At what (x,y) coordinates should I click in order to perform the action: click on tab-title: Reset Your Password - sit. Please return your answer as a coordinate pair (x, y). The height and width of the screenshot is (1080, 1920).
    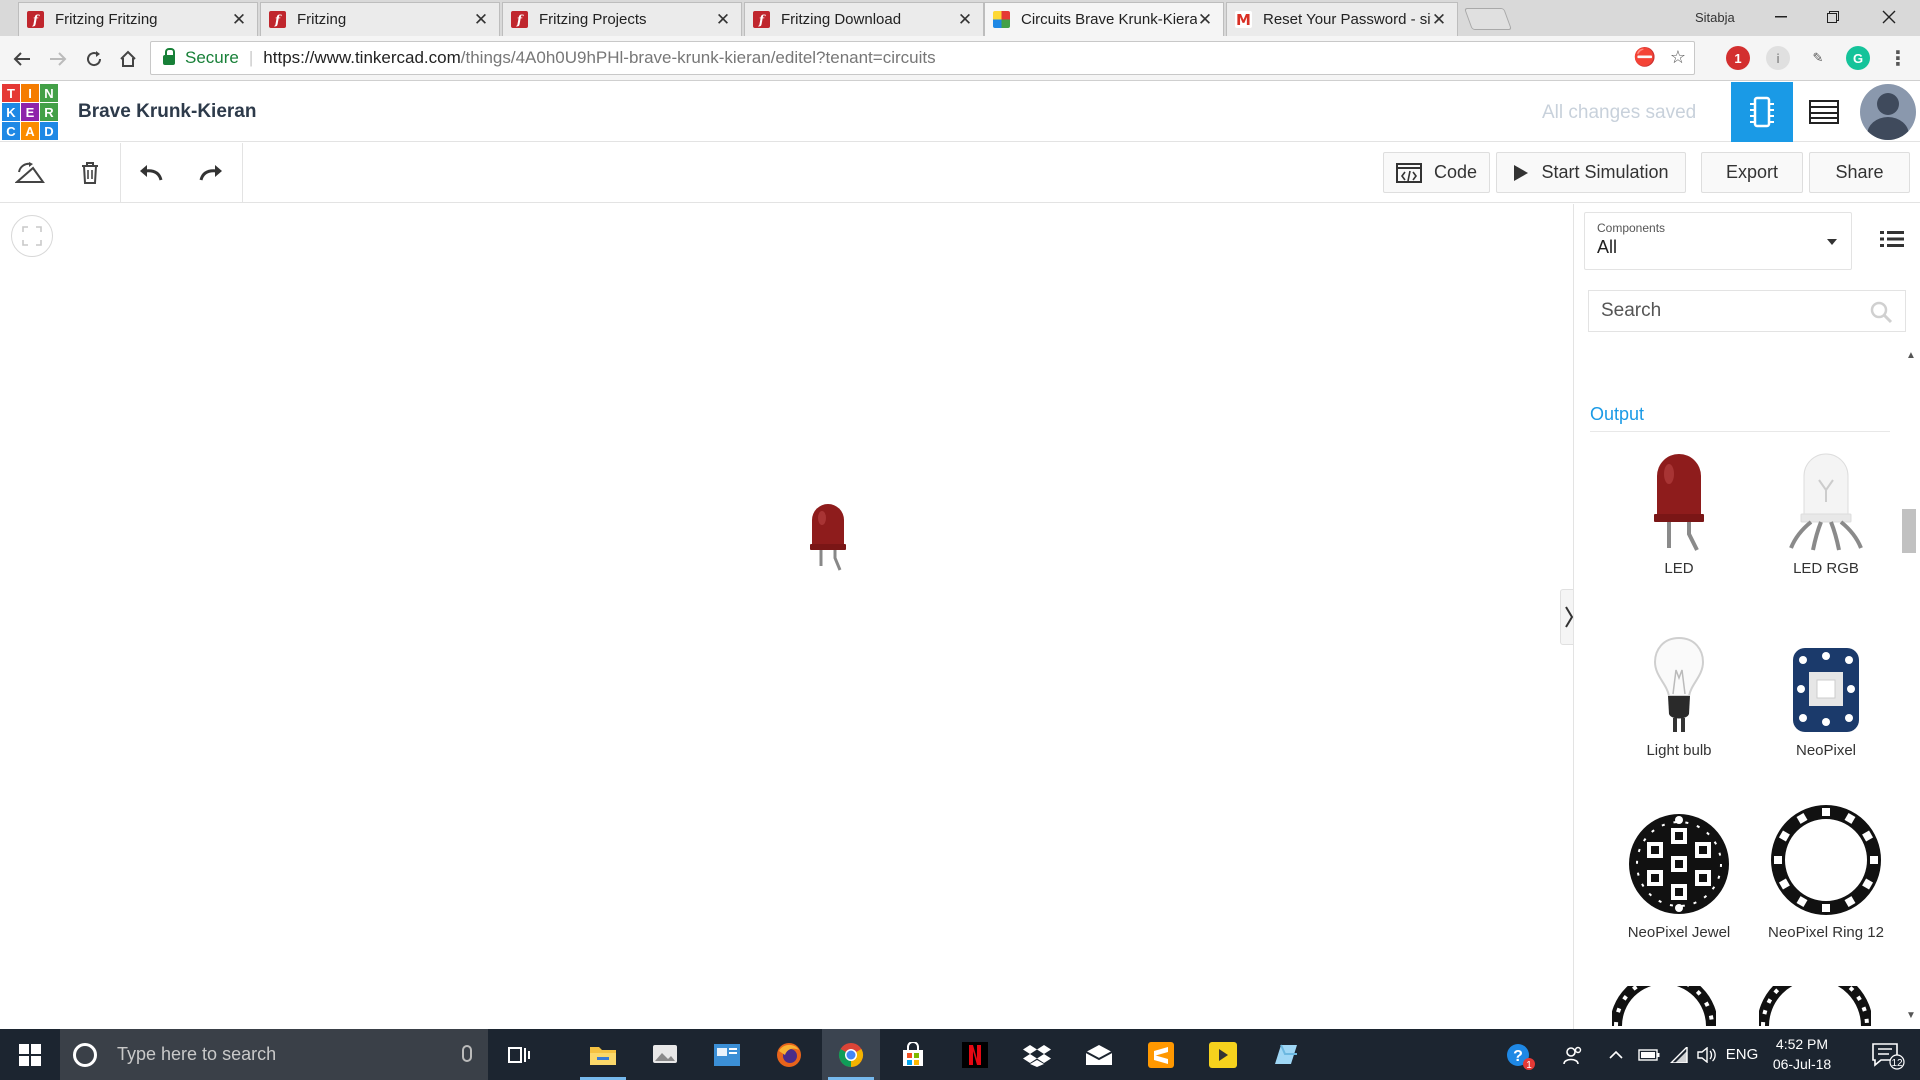
    Looking at the image, I should click on (1347, 19).